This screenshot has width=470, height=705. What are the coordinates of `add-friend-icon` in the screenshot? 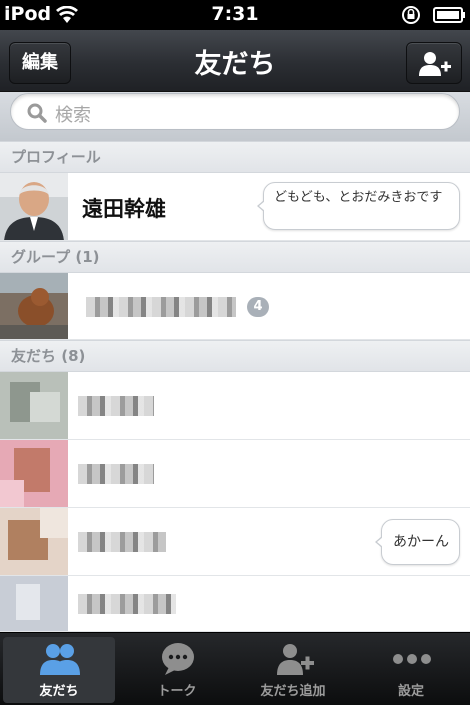 It's located at (295, 659).